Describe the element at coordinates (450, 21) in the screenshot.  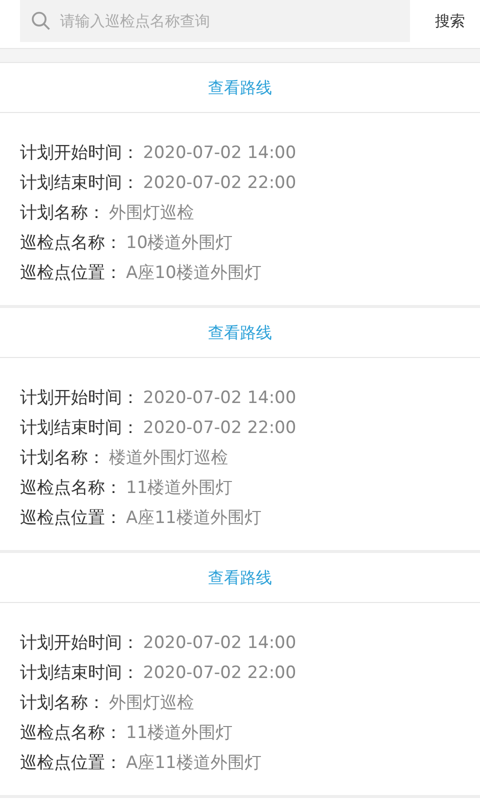
I see `search-button: 搜索` at that location.